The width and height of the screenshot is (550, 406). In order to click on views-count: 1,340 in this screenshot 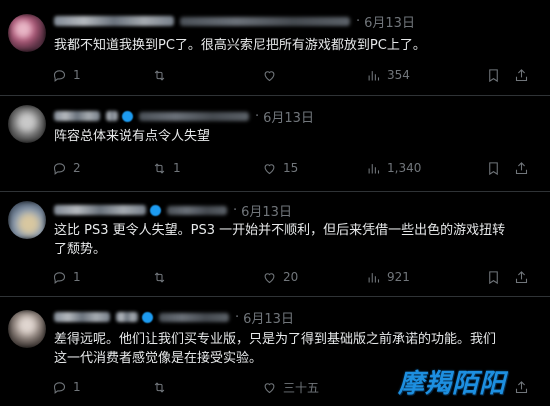, I will do `click(404, 168)`.